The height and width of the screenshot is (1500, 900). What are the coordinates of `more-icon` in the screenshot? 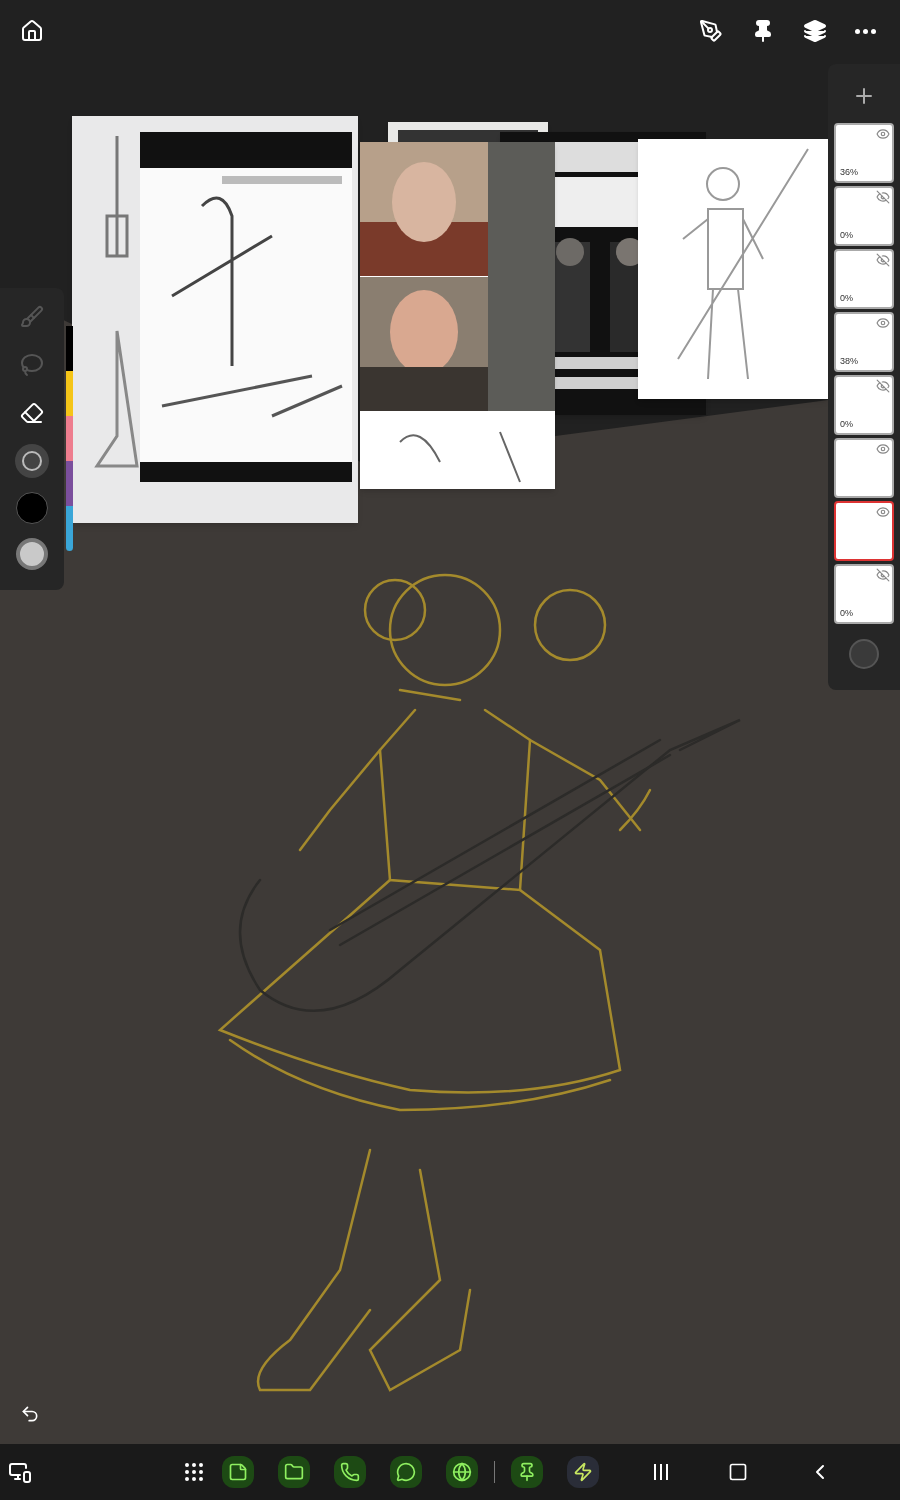 It's located at (865, 31).